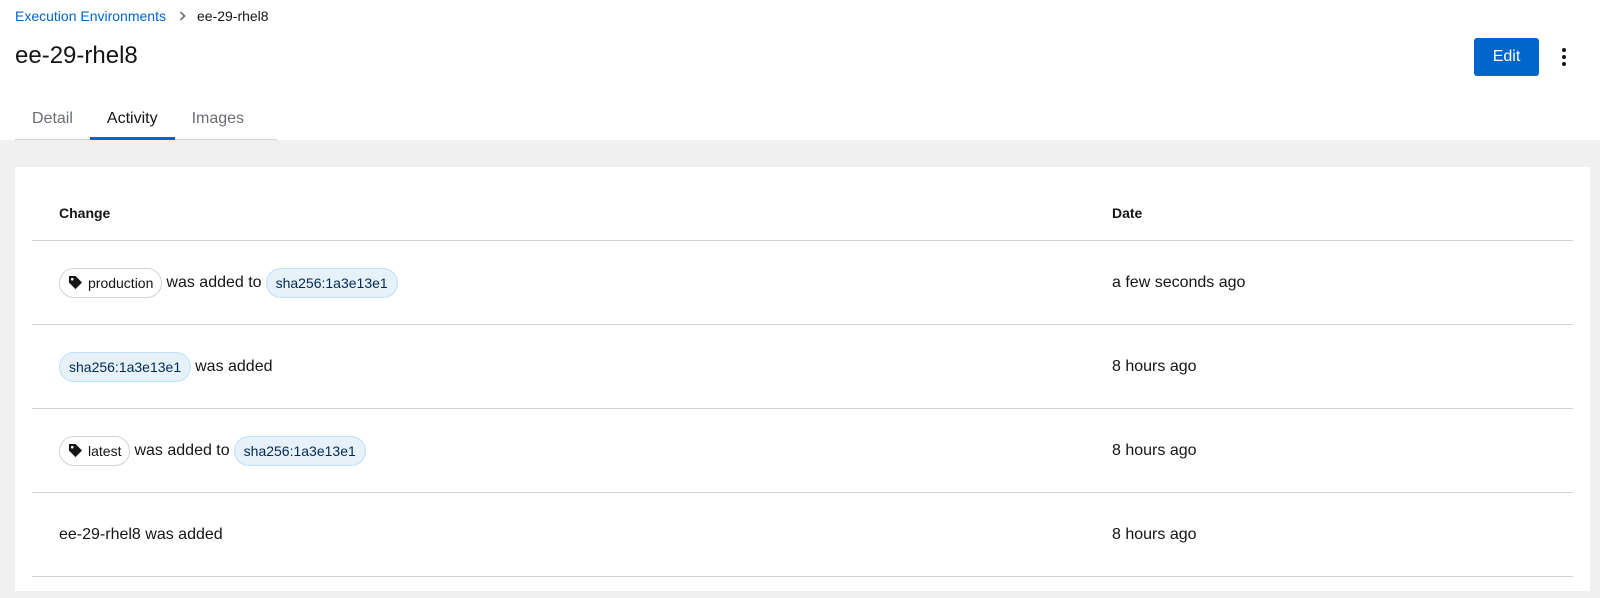  What do you see at coordinates (234, 366) in the screenshot?
I see `change-text: was added` at bounding box center [234, 366].